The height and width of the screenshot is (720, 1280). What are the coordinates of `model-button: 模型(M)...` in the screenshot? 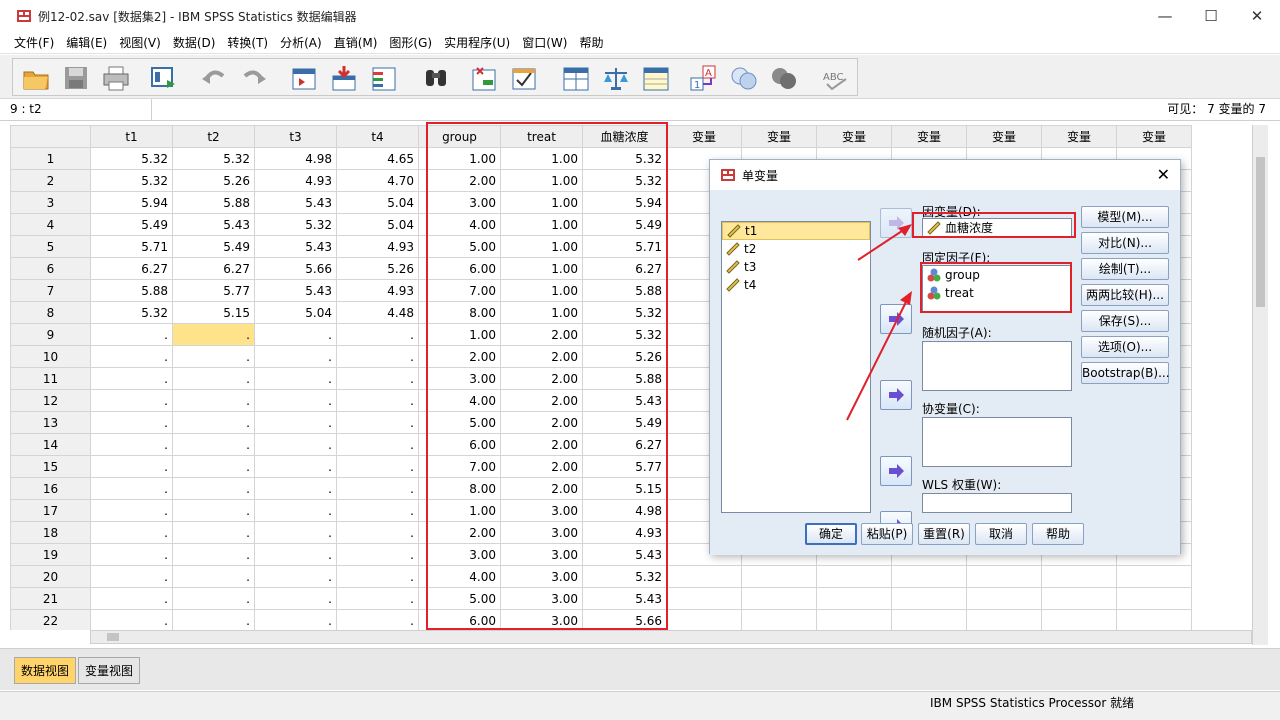 It's located at (1125, 217).